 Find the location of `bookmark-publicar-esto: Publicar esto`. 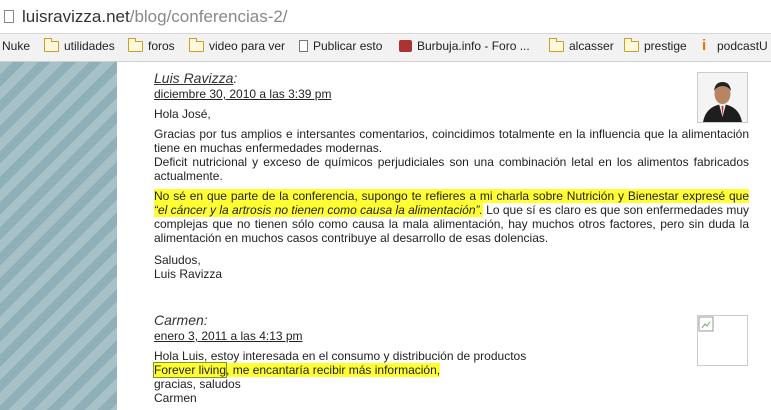

bookmark-publicar-esto: Publicar esto is located at coordinates (340, 46).